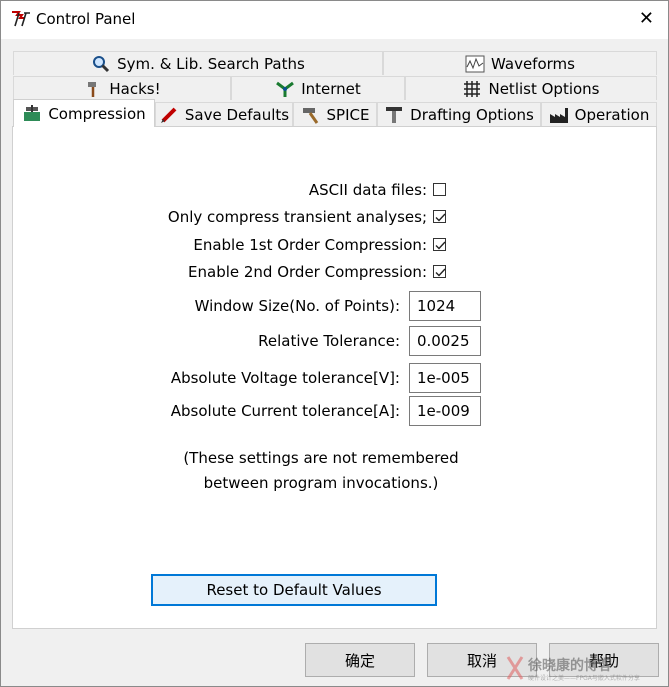  Describe the element at coordinates (445, 306) in the screenshot. I see `window-size-field: 1024` at that location.